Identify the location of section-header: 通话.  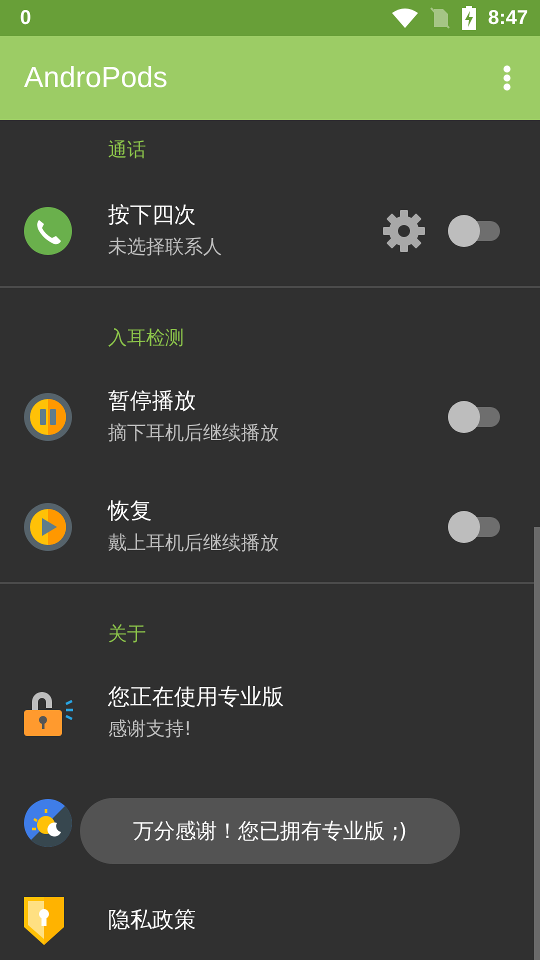
(127, 150).